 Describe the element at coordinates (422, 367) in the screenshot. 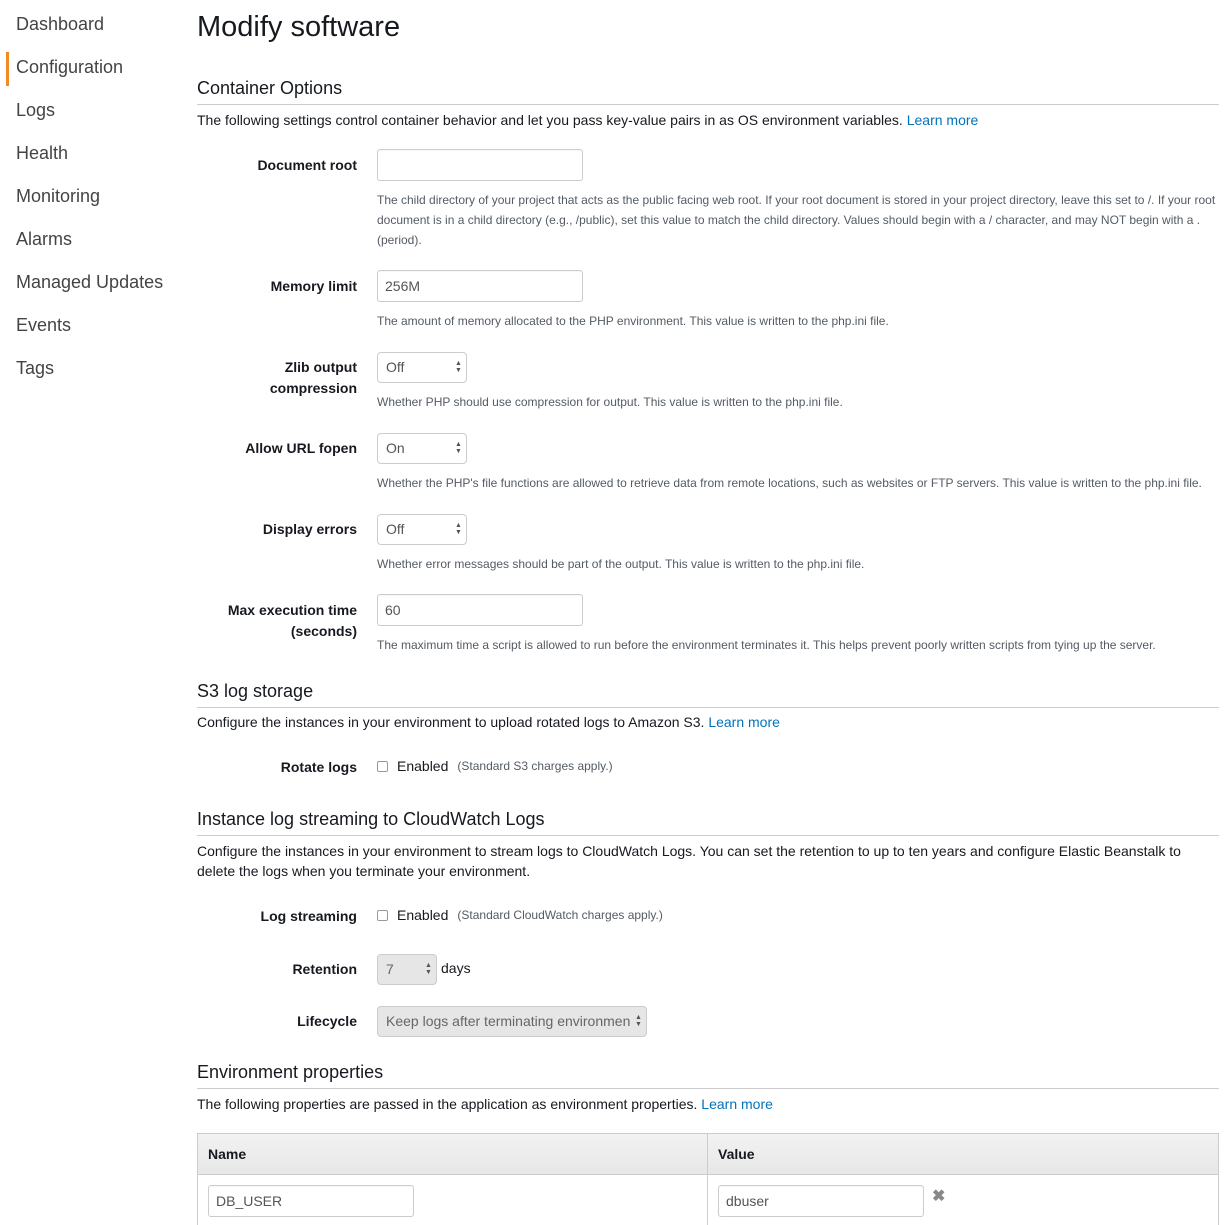

I see `zlib-compression-select: Off ▲ ▼` at that location.